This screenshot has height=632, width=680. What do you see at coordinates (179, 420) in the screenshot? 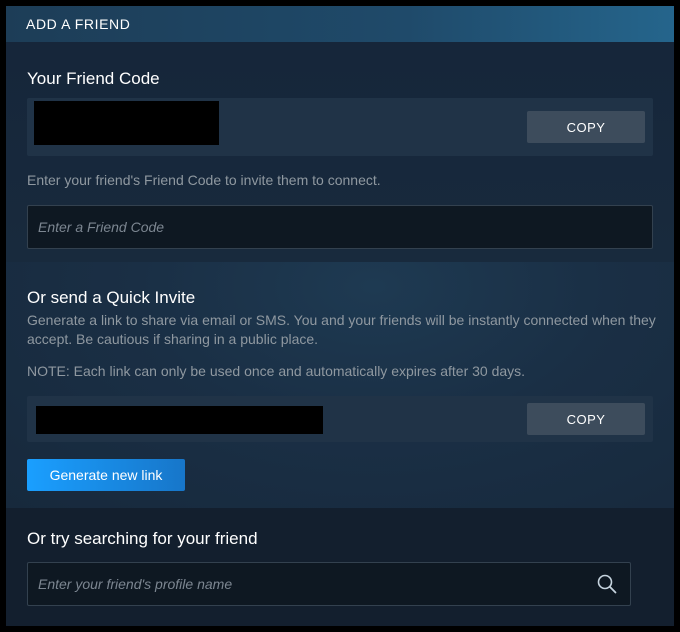
I see `invite-link-redacted` at bounding box center [179, 420].